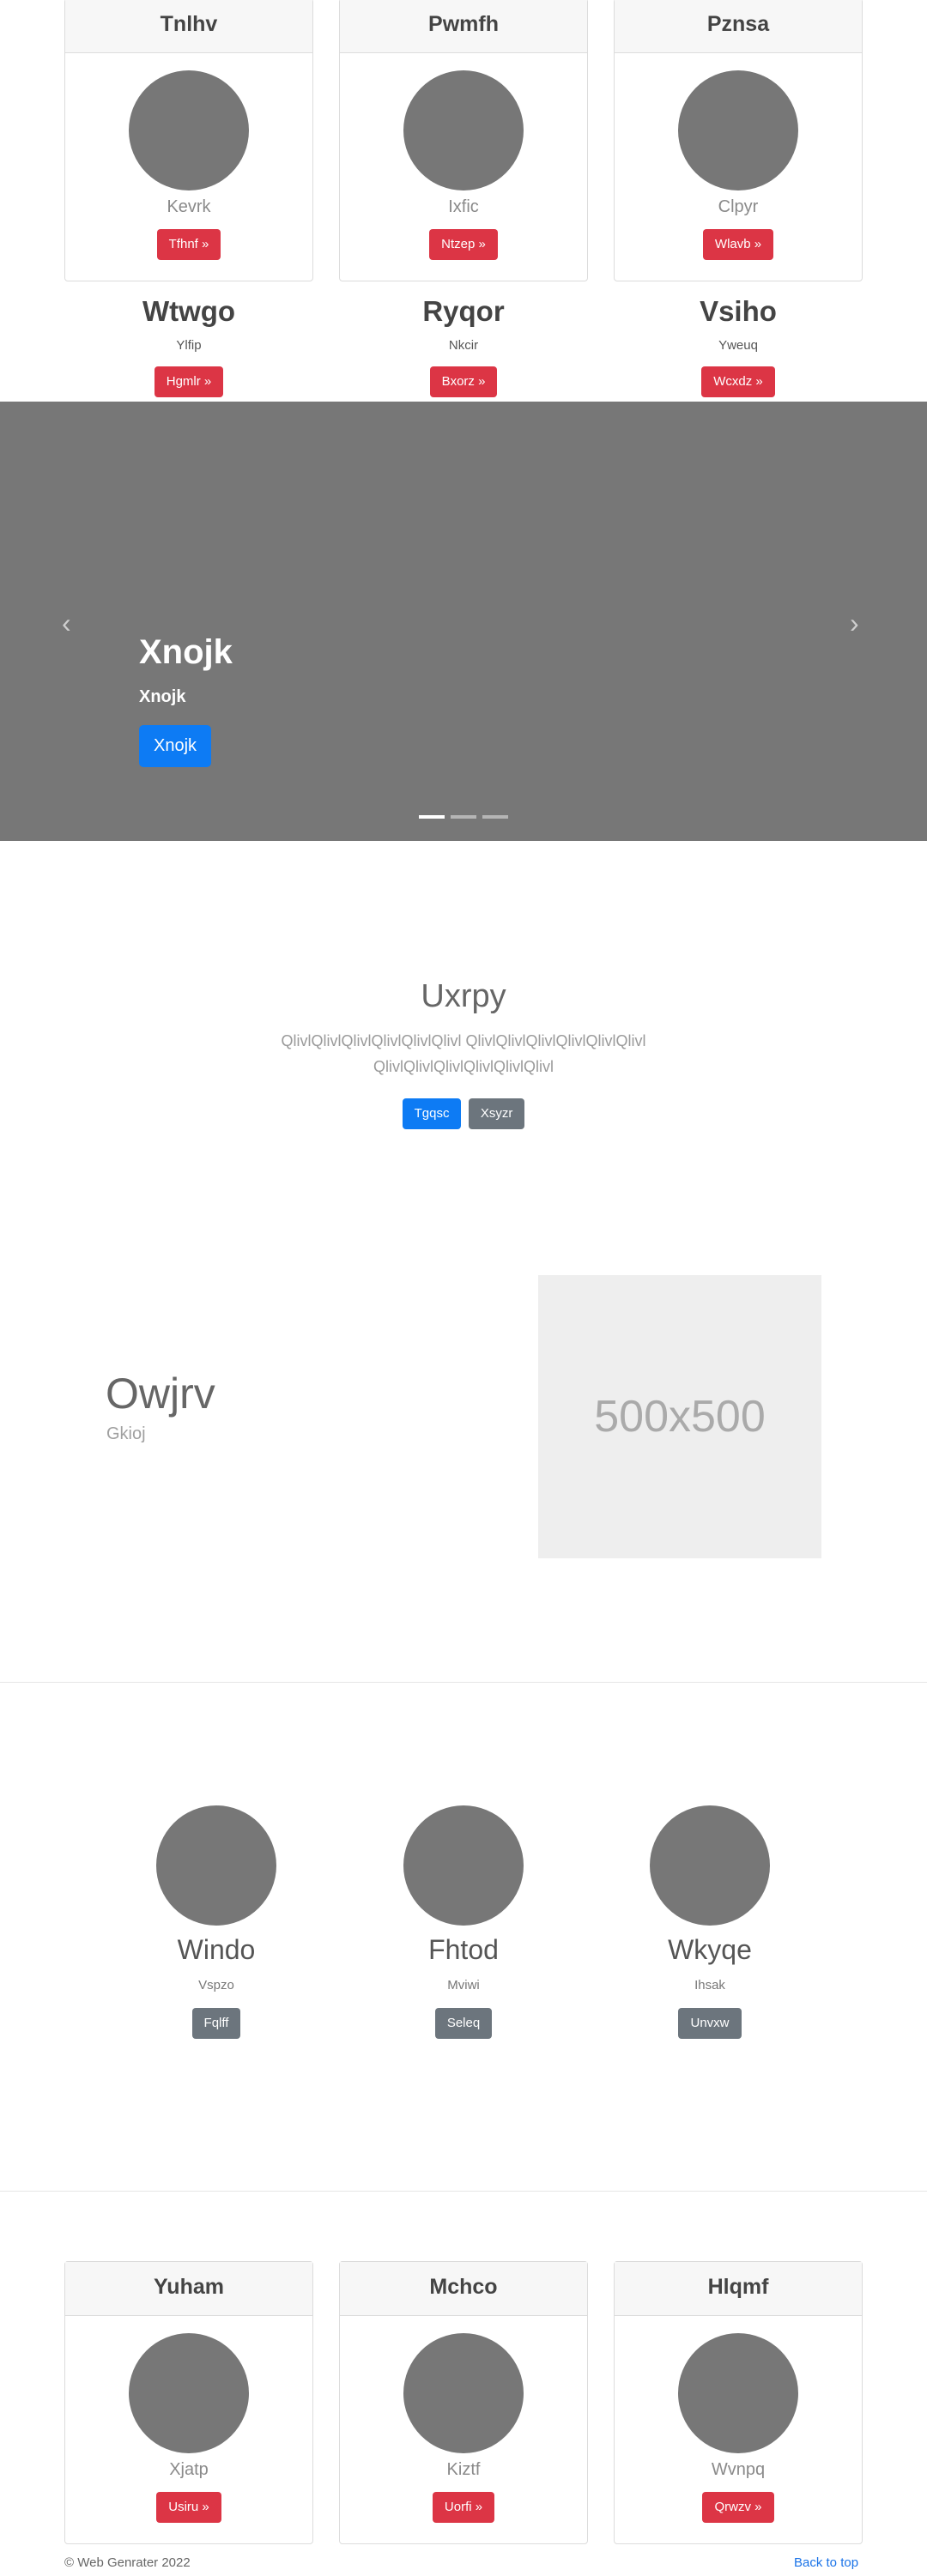 The width and height of the screenshot is (927, 2576). I want to click on marketing-title: Fhtod, so click(463, 1949).